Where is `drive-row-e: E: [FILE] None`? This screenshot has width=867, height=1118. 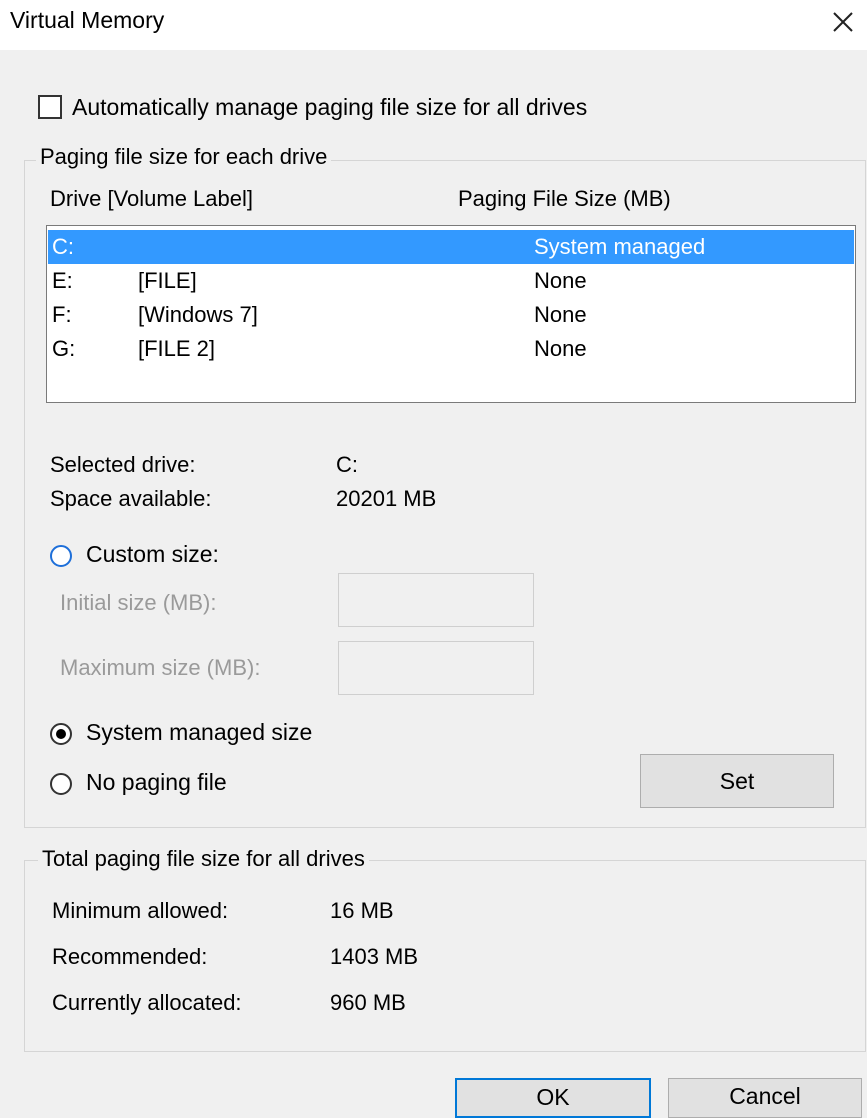
drive-row-e: E: [FILE] None is located at coordinates (451, 281).